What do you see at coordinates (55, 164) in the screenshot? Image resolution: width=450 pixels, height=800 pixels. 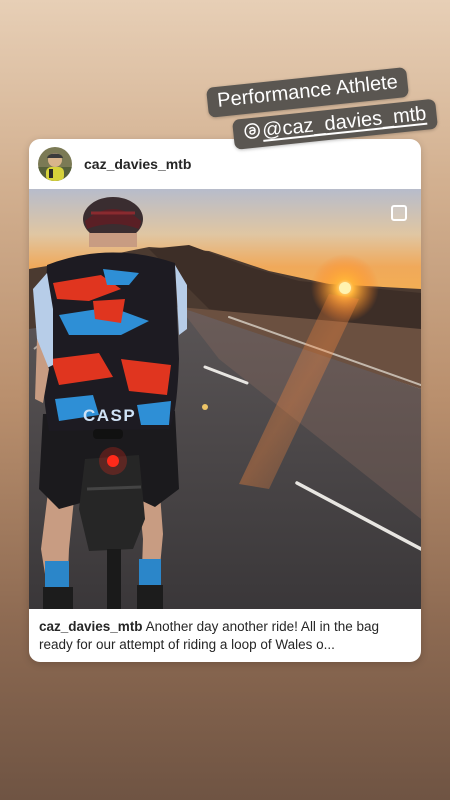 I see `avatar` at bounding box center [55, 164].